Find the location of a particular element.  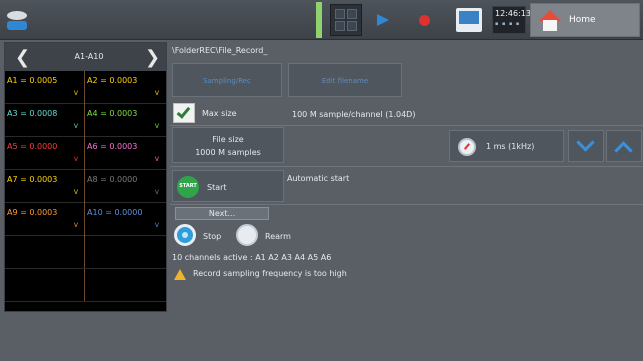

start-button: START Start is located at coordinates (228, 186).